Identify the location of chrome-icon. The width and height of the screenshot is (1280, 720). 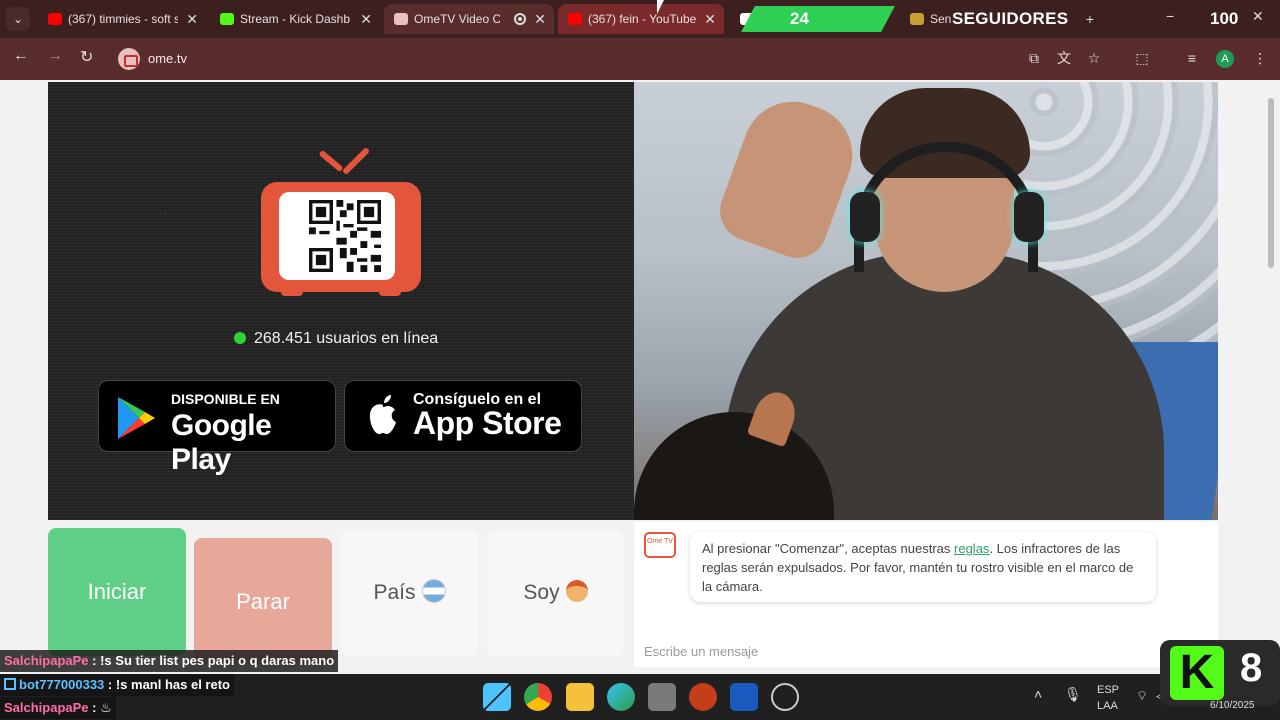
(538, 697).